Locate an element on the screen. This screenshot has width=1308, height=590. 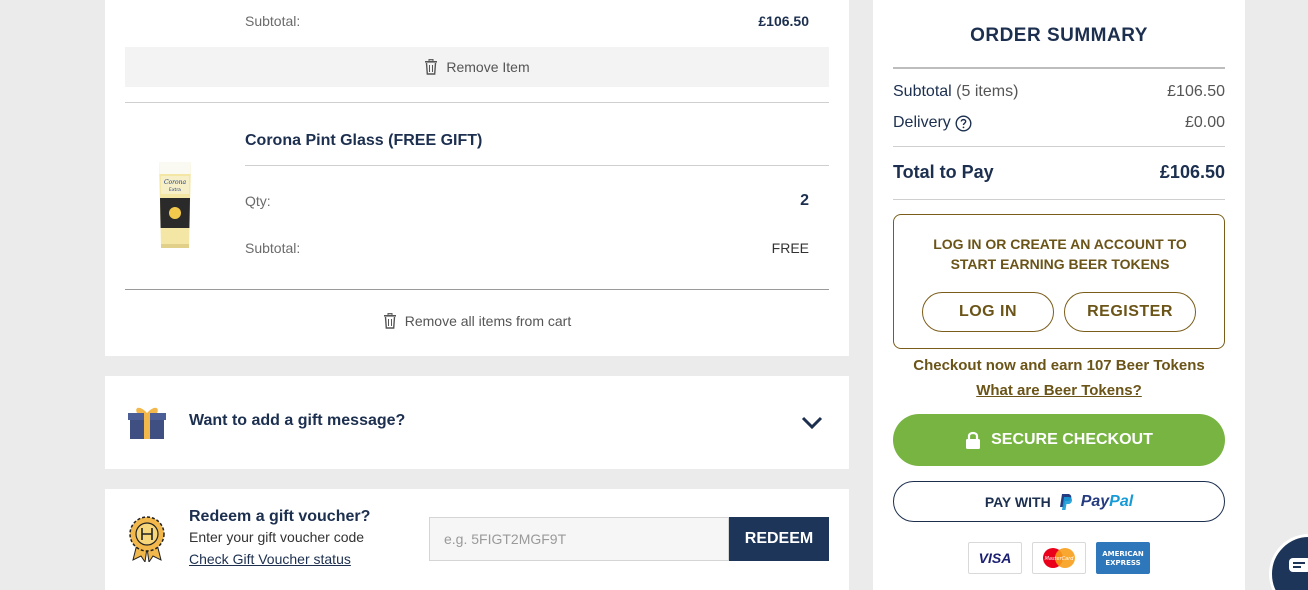
paypal-logo-icon is located at coordinates (1065, 501).